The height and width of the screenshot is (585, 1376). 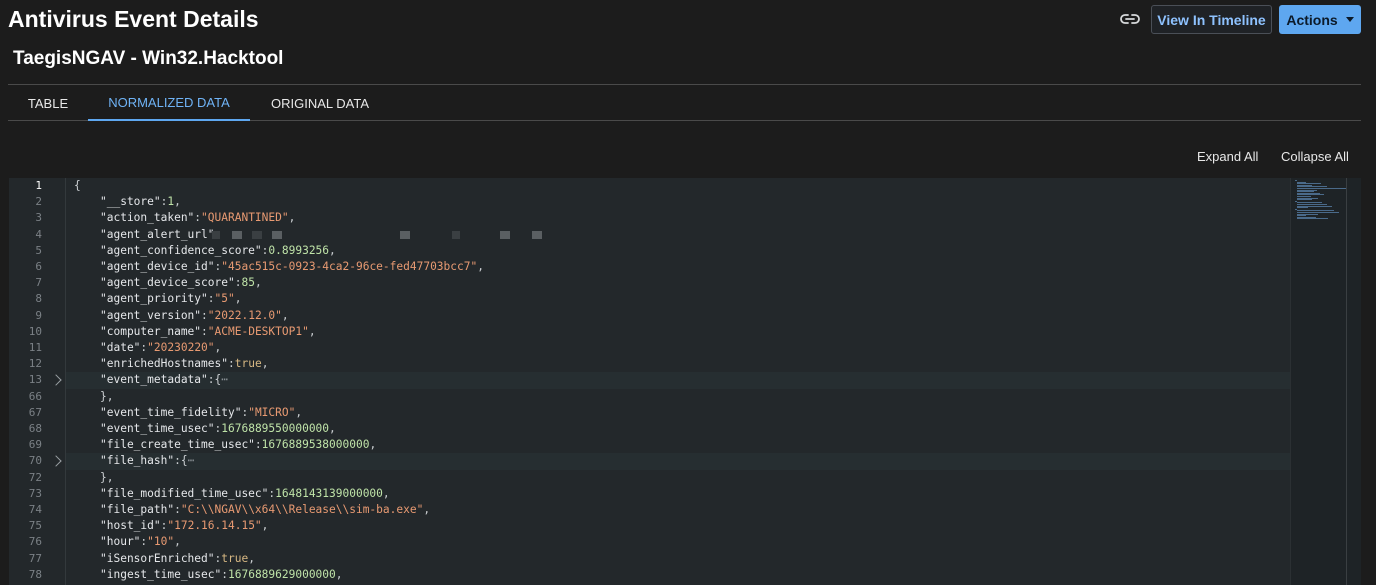 What do you see at coordinates (678, 461) in the screenshot?
I see `code-line: "file_hash":{⋯` at bounding box center [678, 461].